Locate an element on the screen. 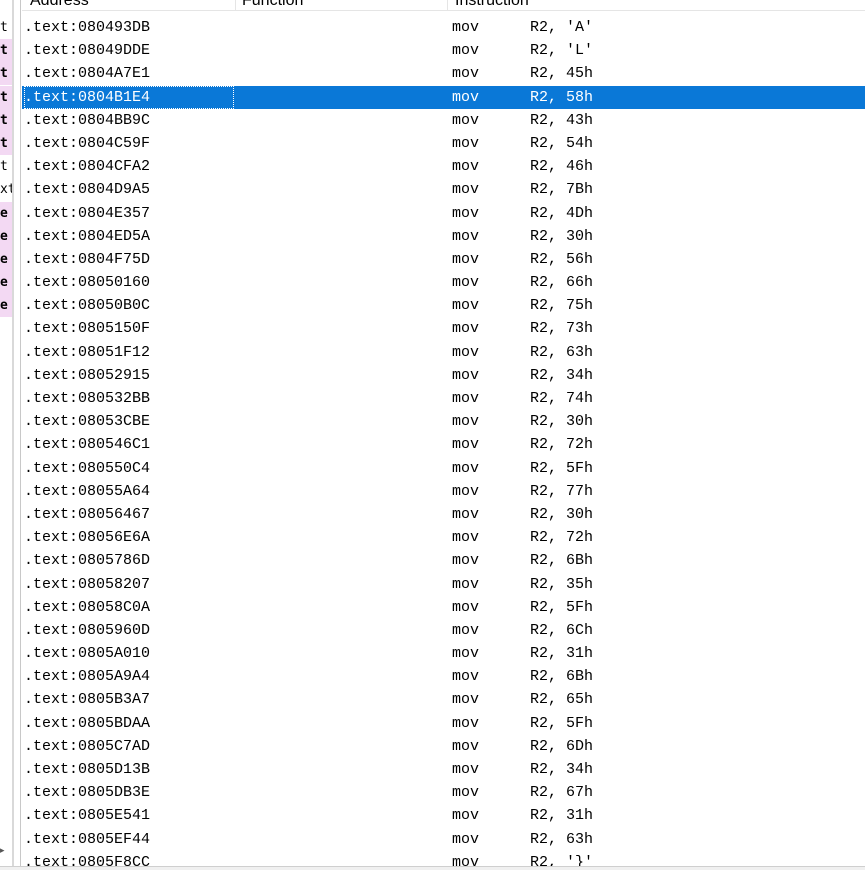 The width and height of the screenshot is (865, 870). table-row: .text:0804D9A5 mov R2, 7Bh is located at coordinates (443, 189).